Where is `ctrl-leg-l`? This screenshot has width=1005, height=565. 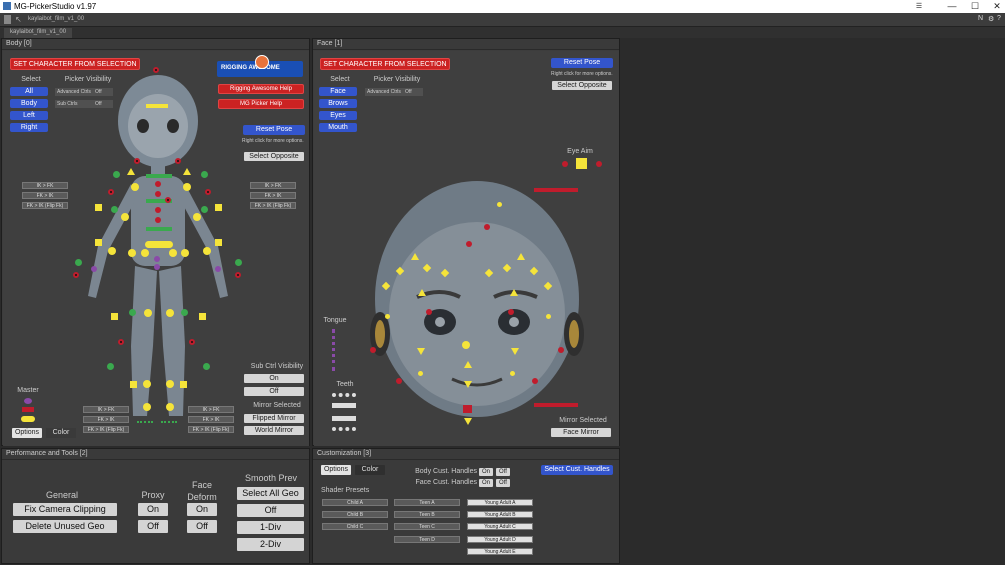 ctrl-leg-l is located at coordinates (148, 313).